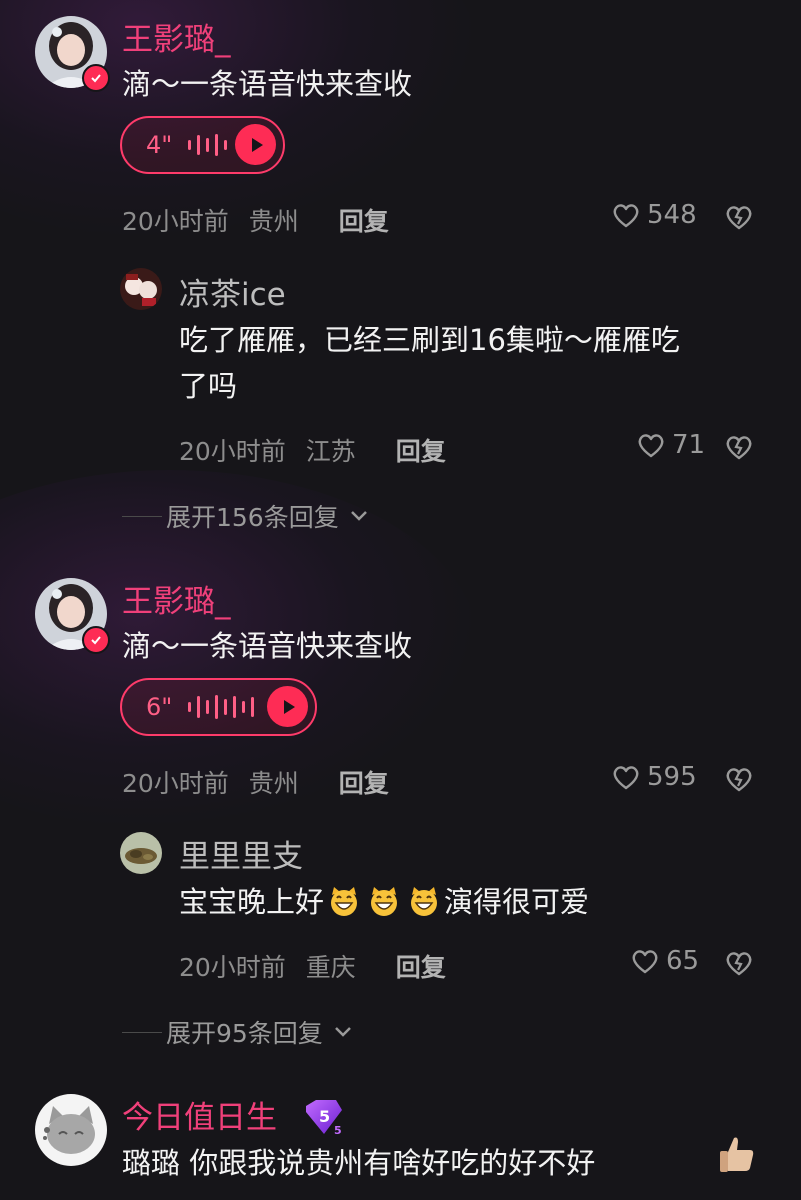  I want to click on thumbs-up-icon, so click(738, 1156).